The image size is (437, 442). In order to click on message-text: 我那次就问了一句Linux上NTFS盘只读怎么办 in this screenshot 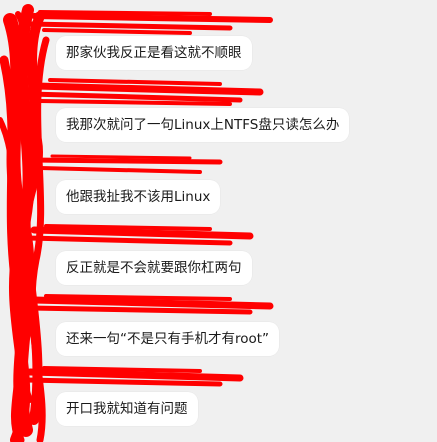, I will do `click(203, 125)`.